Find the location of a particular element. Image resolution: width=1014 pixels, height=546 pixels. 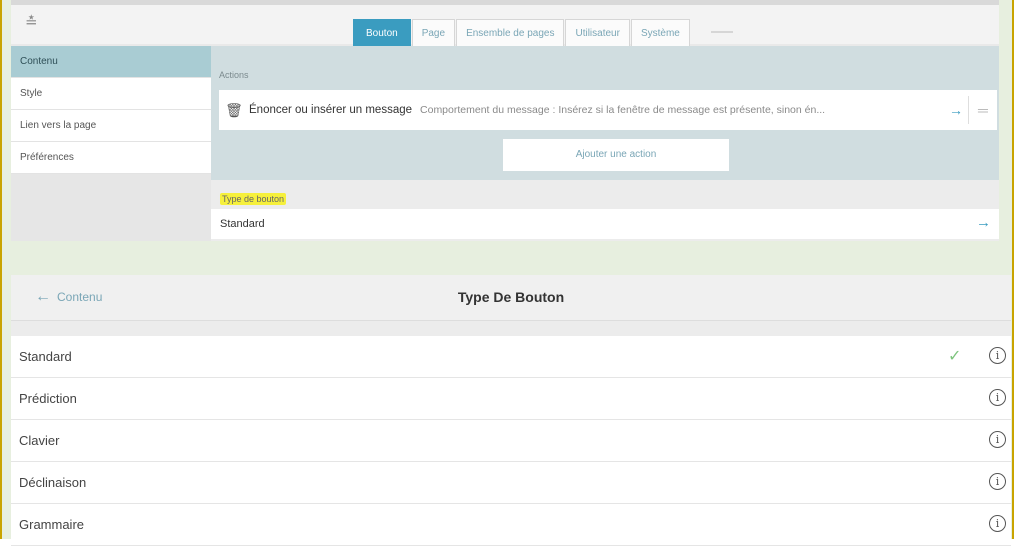

option-label: Prédiction is located at coordinates (48, 398).